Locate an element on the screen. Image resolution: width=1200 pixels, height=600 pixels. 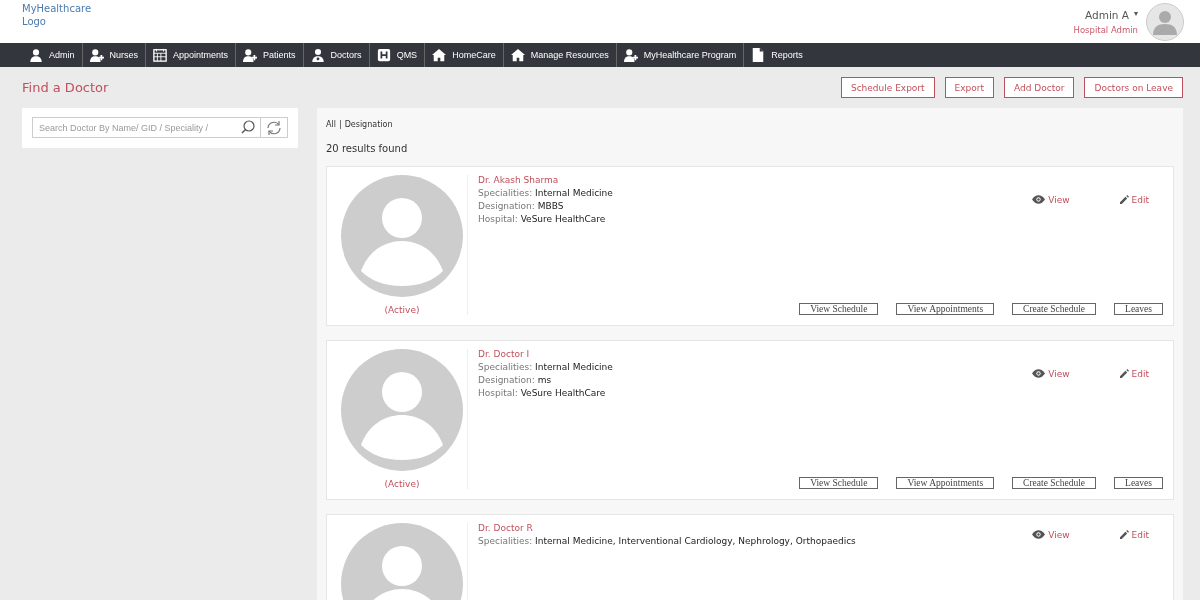
doctor-name-link: Dr. Akash Sharma is located at coordinates (545, 180).